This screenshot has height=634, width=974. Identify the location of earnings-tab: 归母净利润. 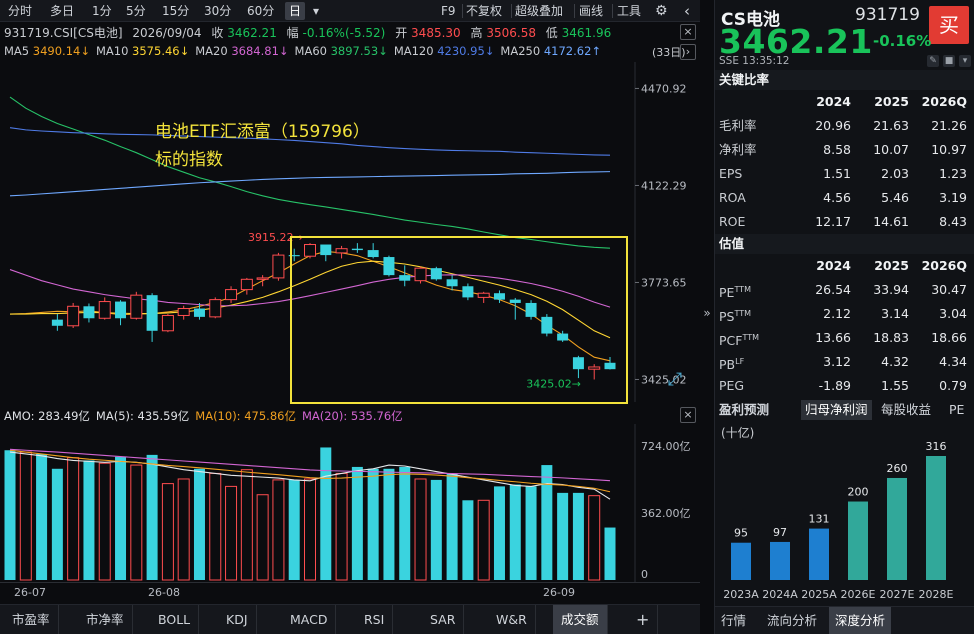
(836, 410).